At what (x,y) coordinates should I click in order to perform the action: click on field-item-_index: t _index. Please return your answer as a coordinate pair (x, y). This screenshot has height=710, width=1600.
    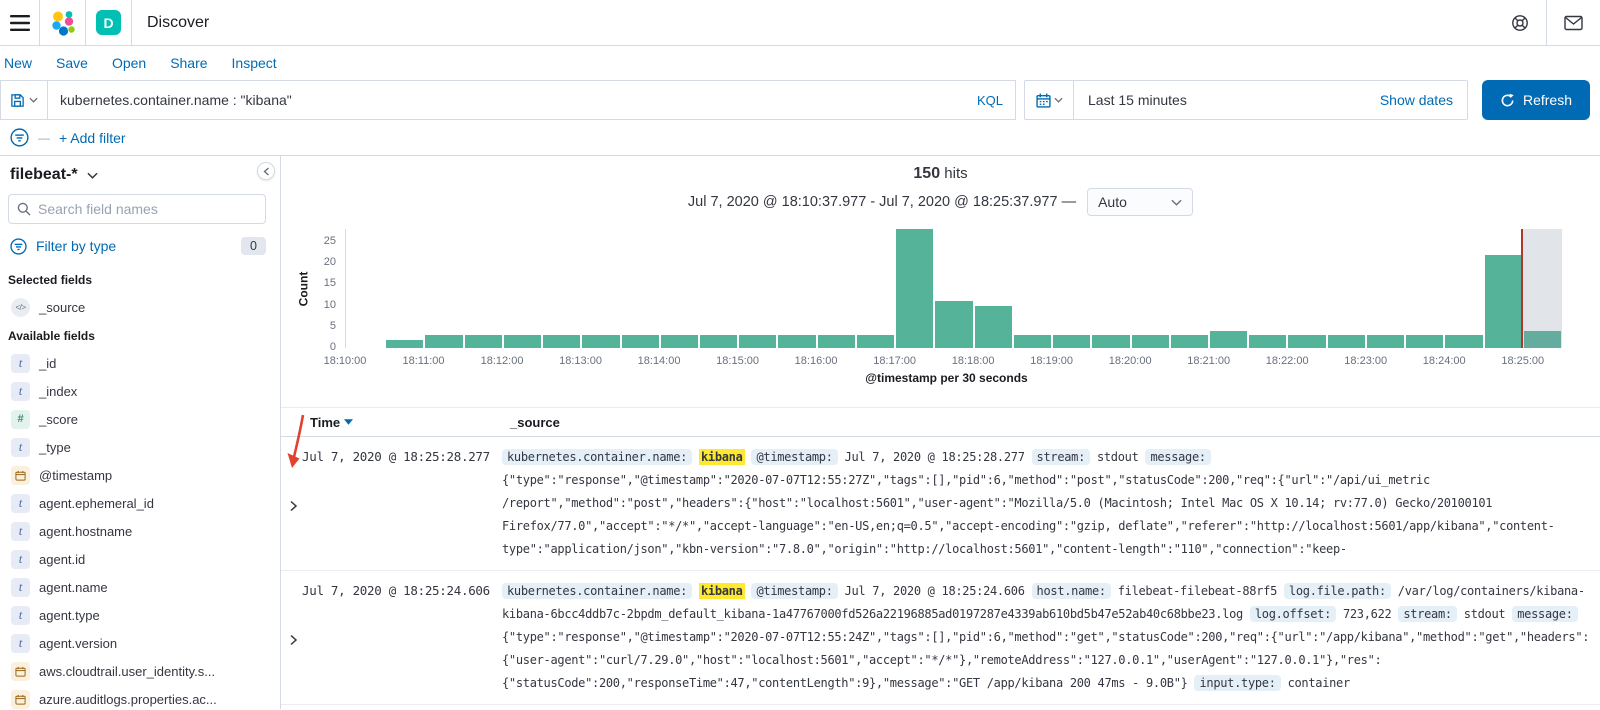
    Looking at the image, I should click on (137, 391).